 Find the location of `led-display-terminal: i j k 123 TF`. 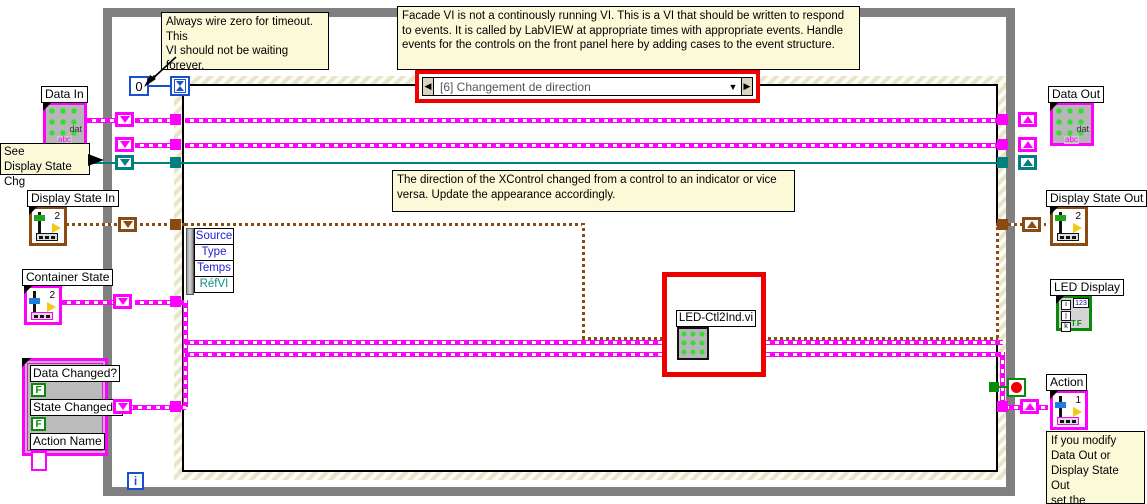

led-display-terminal: i j k 123 TF is located at coordinates (1074, 314).